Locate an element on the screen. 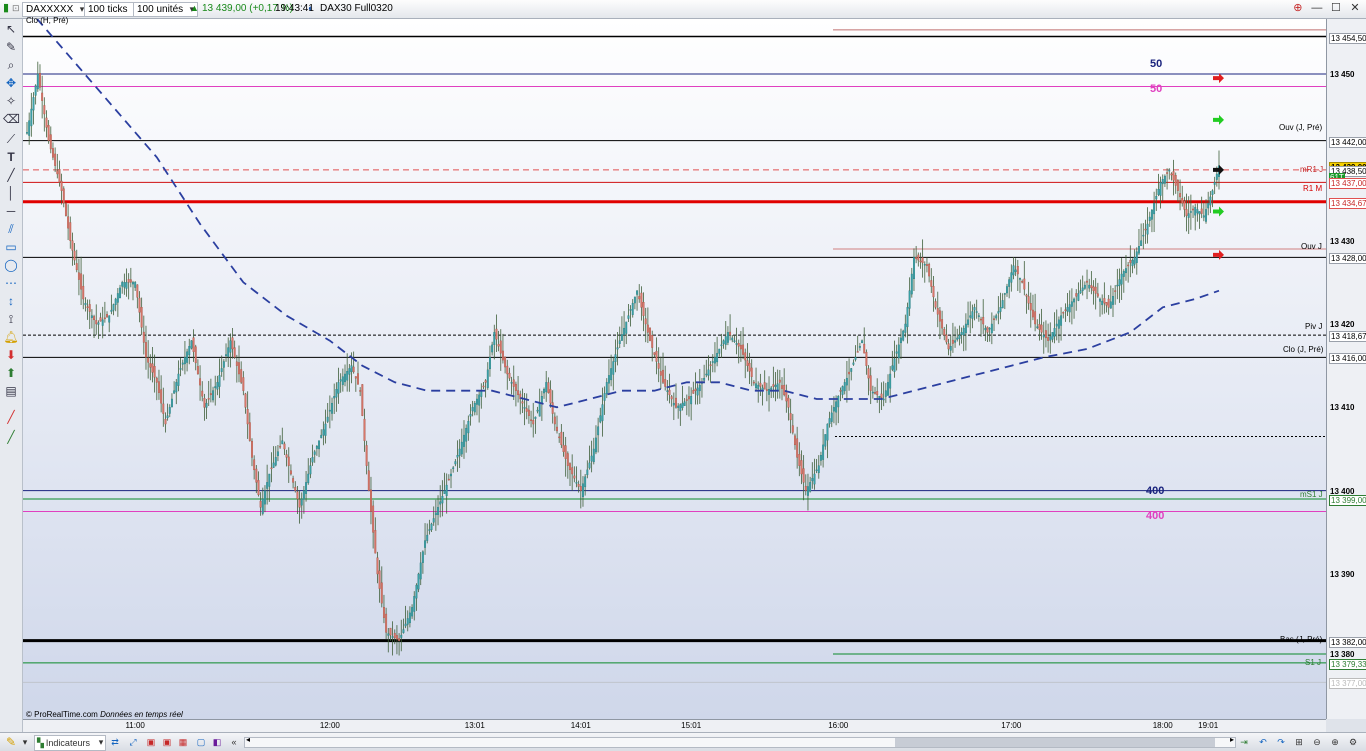 The height and width of the screenshot is (751, 1366). maximize-button: ☐ is located at coordinates (1336, 8).